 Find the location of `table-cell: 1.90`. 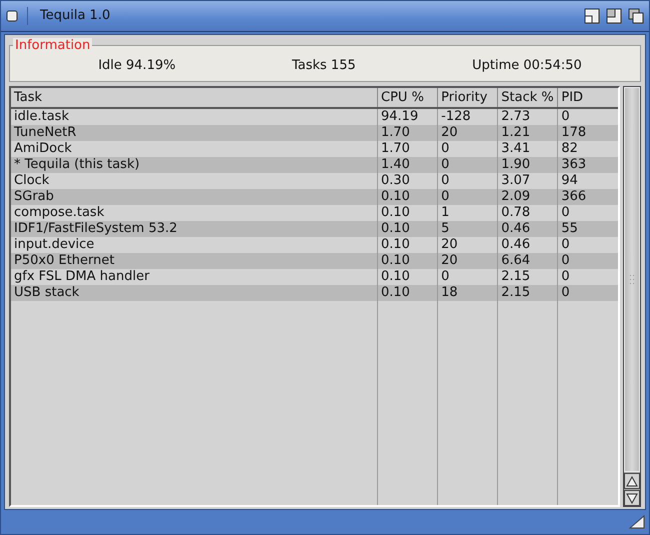

table-cell: 1.90 is located at coordinates (528, 165).